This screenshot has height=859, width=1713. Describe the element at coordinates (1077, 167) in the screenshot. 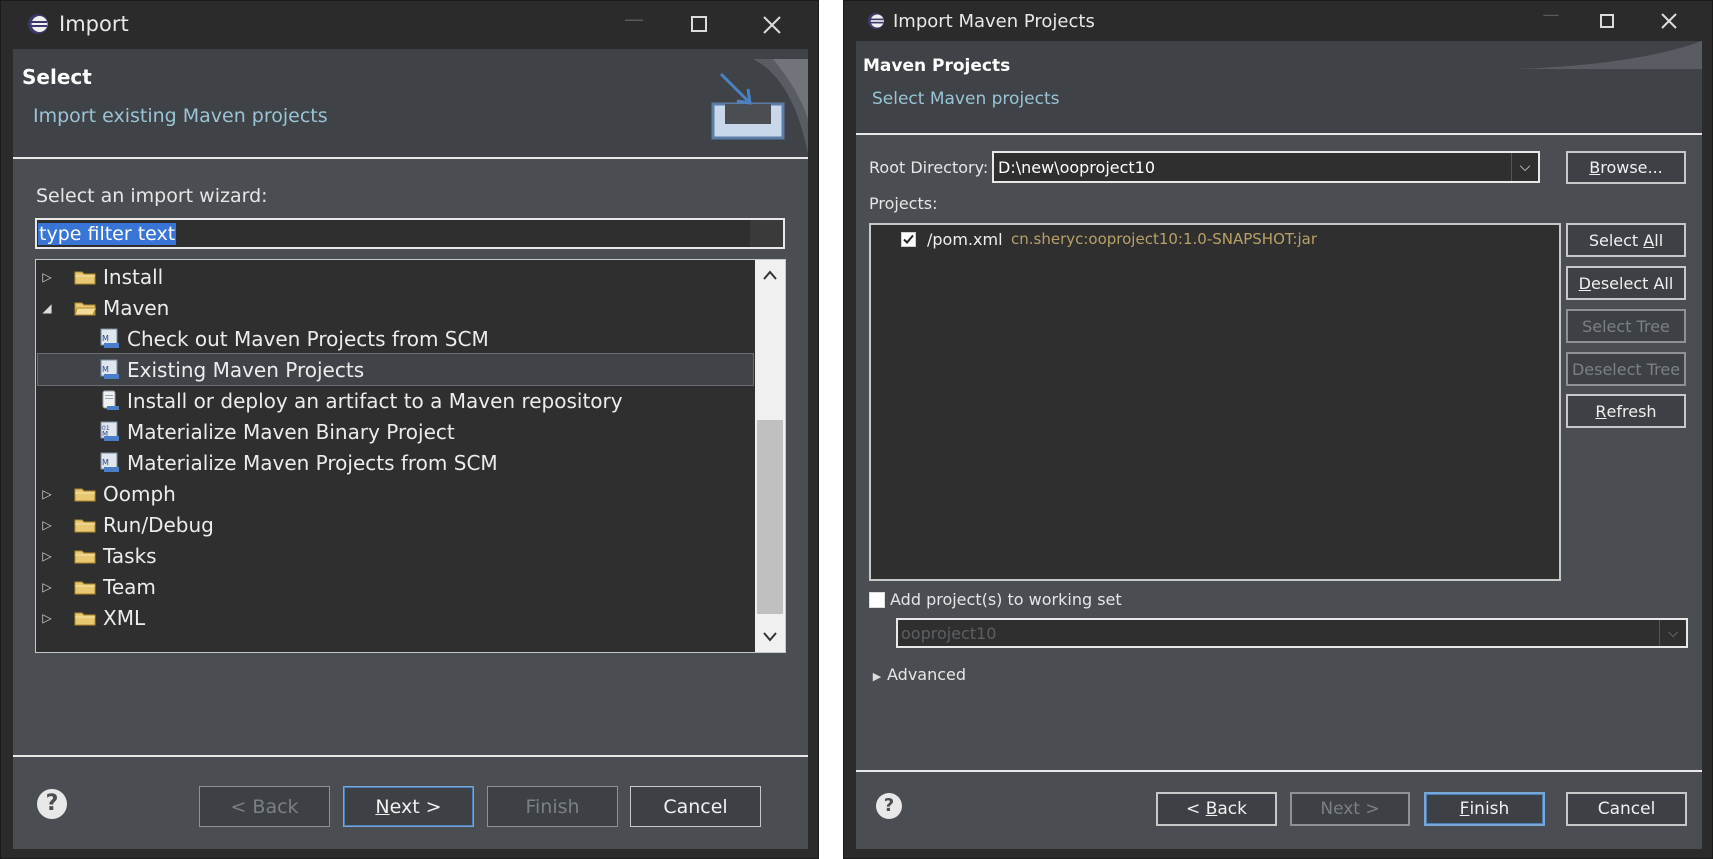

I see `root-directory-value: D:\new\ooproject10` at that location.